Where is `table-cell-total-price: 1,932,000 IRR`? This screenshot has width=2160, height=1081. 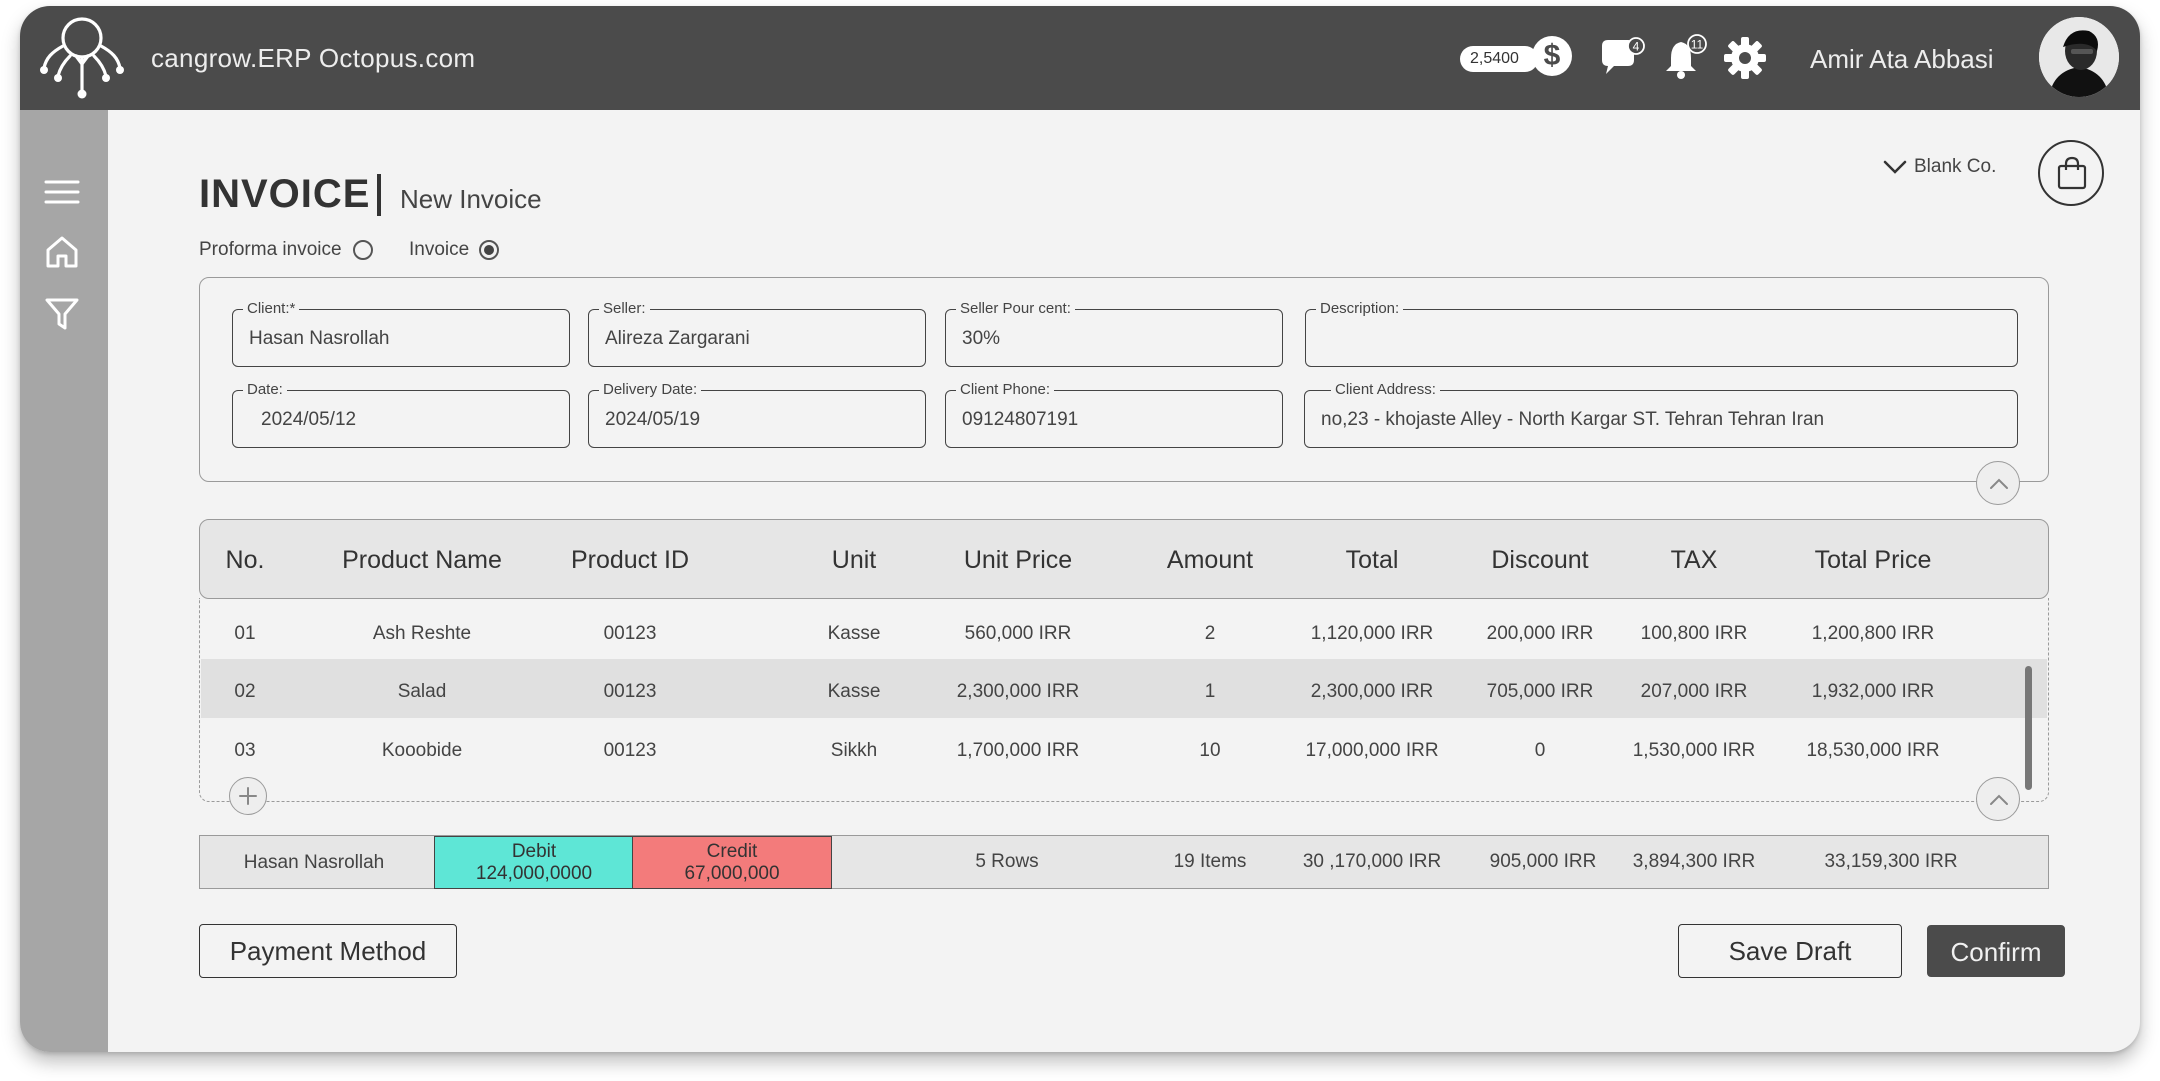 table-cell-total-price: 1,932,000 IRR is located at coordinates (1873, 691).